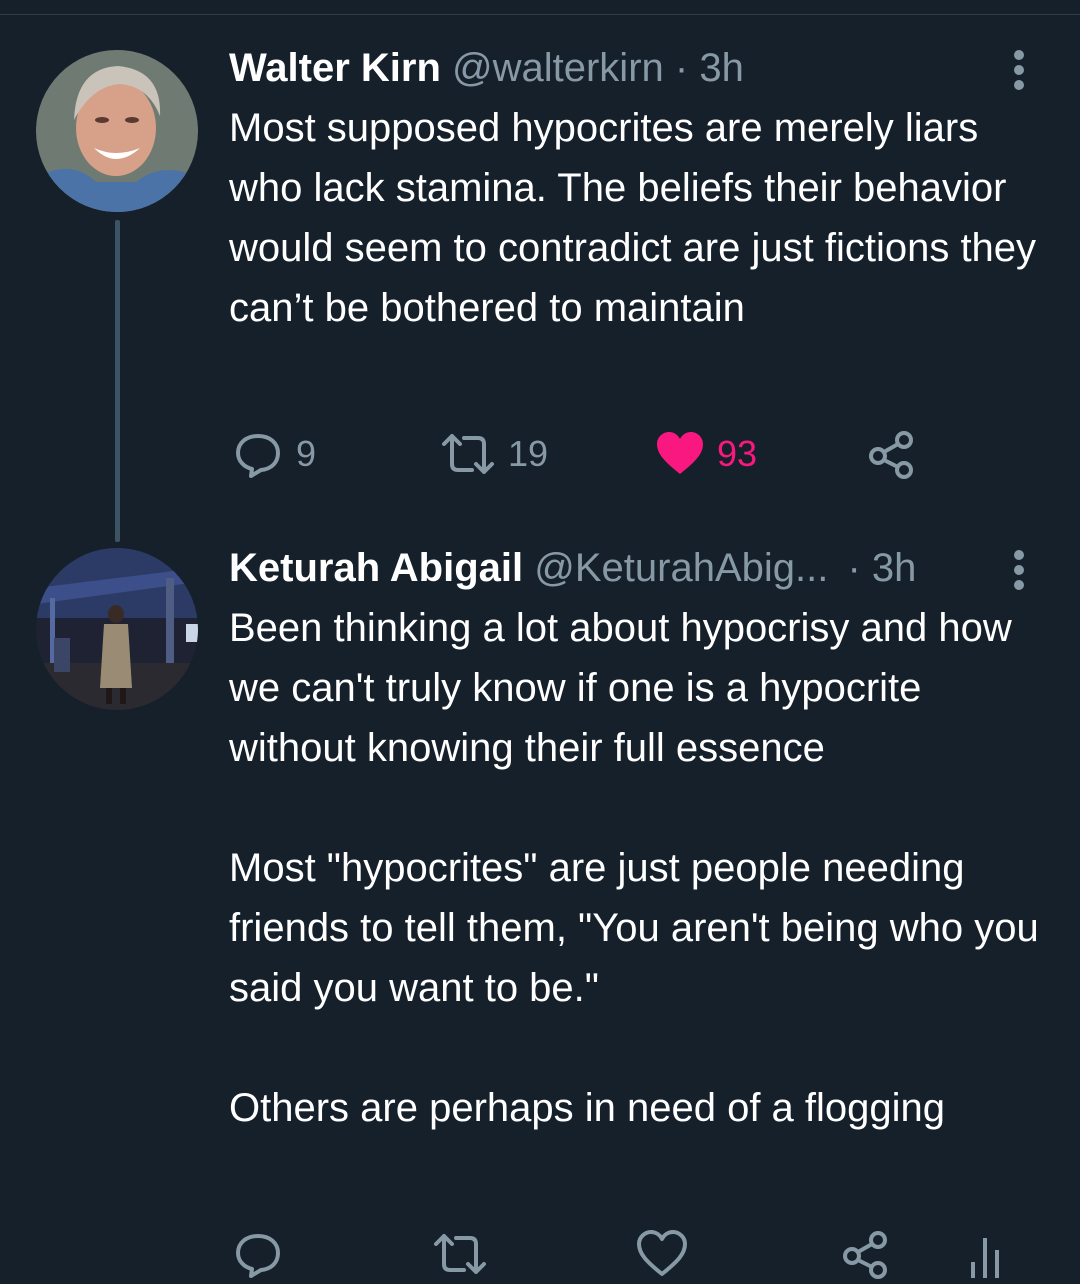  What do you see at coordinates (306, 453) in the screenshot?
I see `reply-count: 9` at bounding box center [306, 453].